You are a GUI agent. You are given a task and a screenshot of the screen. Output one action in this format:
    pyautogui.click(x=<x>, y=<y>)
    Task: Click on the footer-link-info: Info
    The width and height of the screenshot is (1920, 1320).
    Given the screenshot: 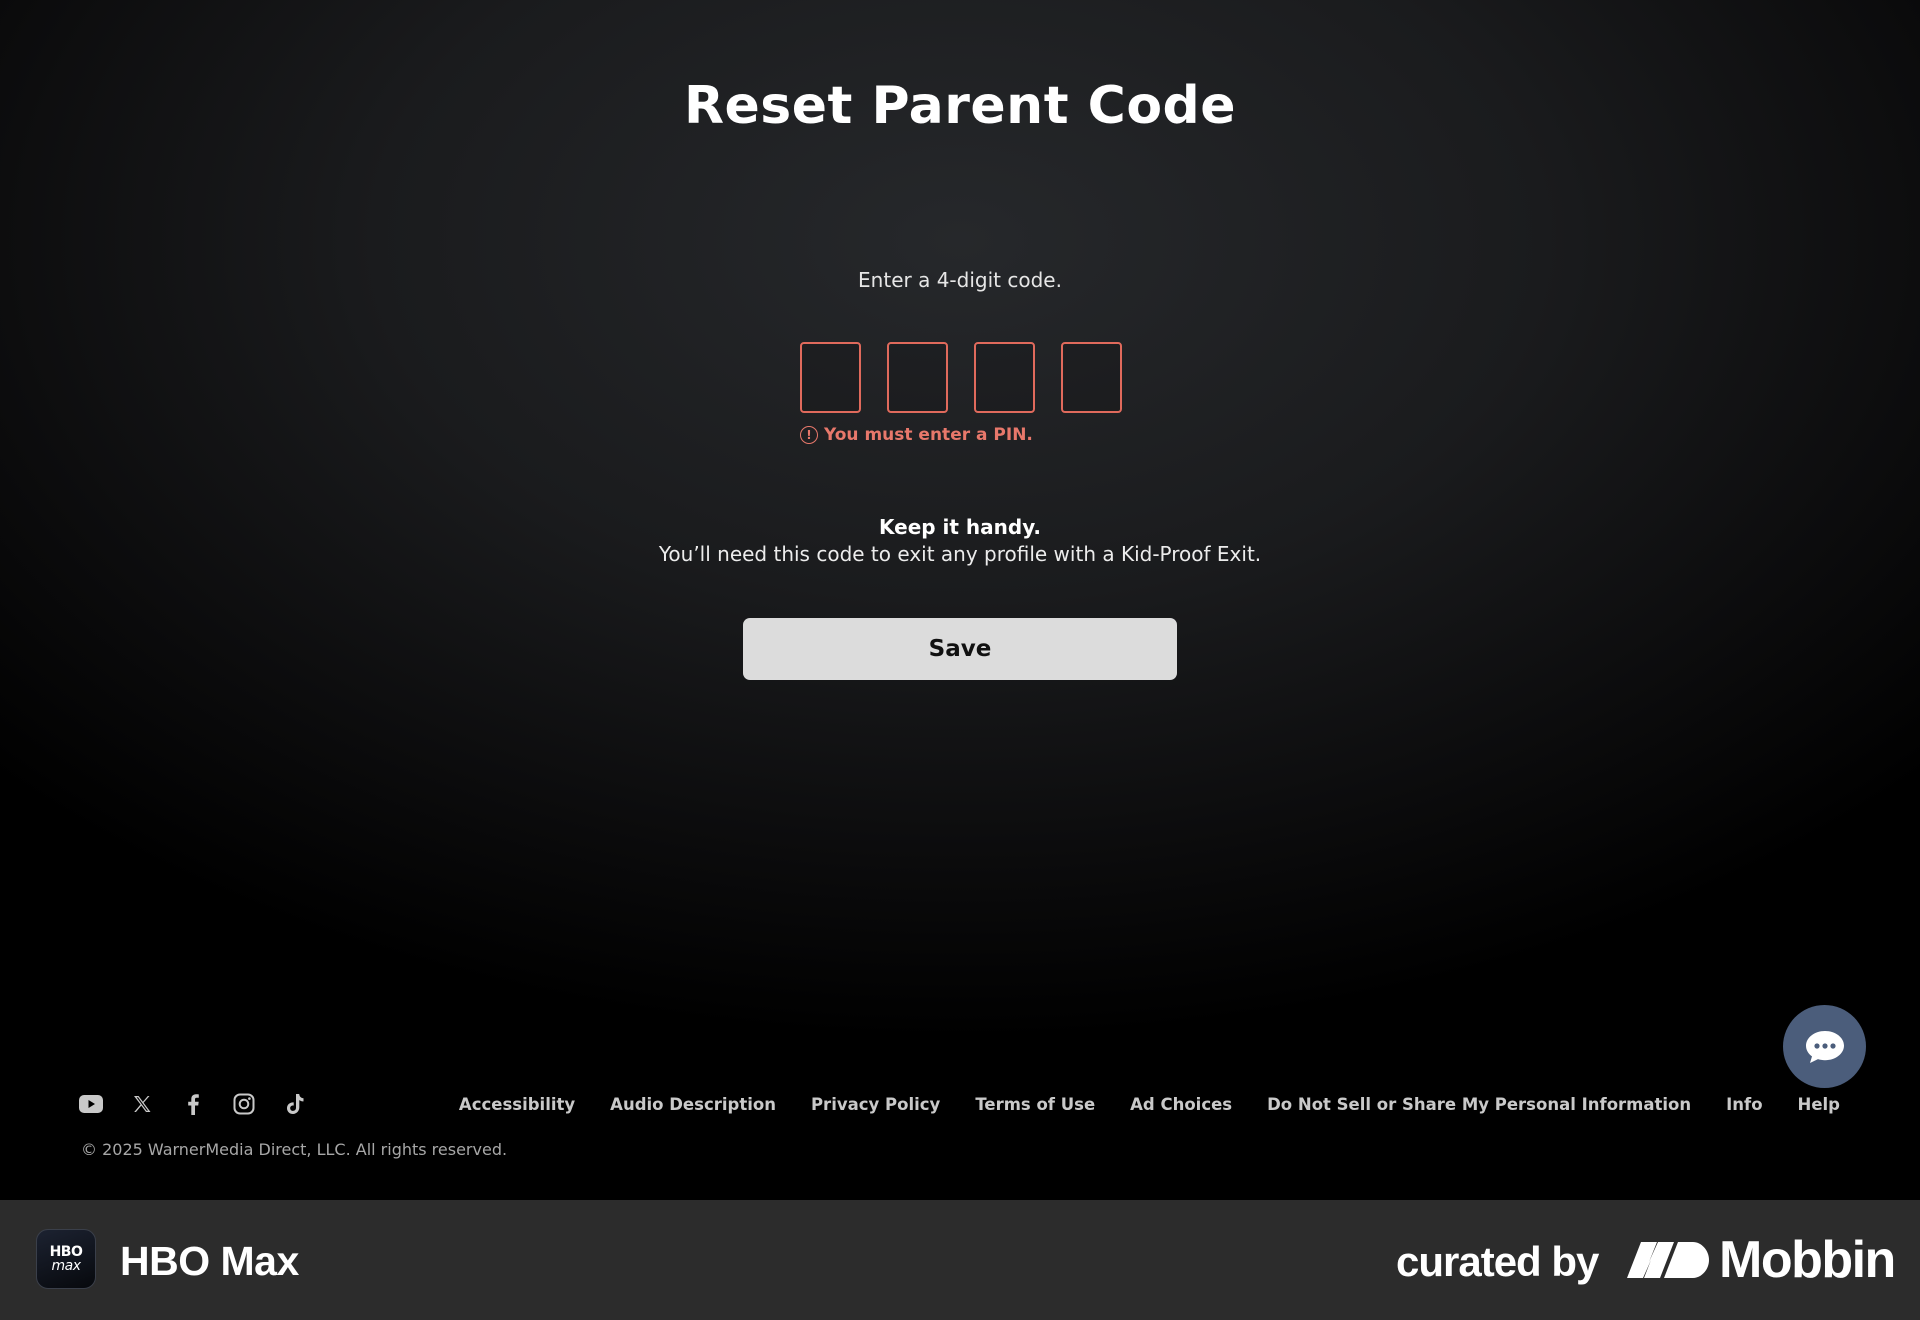 What is the action you would take?
    pyautogui.click(x=1744, y=1104)
    